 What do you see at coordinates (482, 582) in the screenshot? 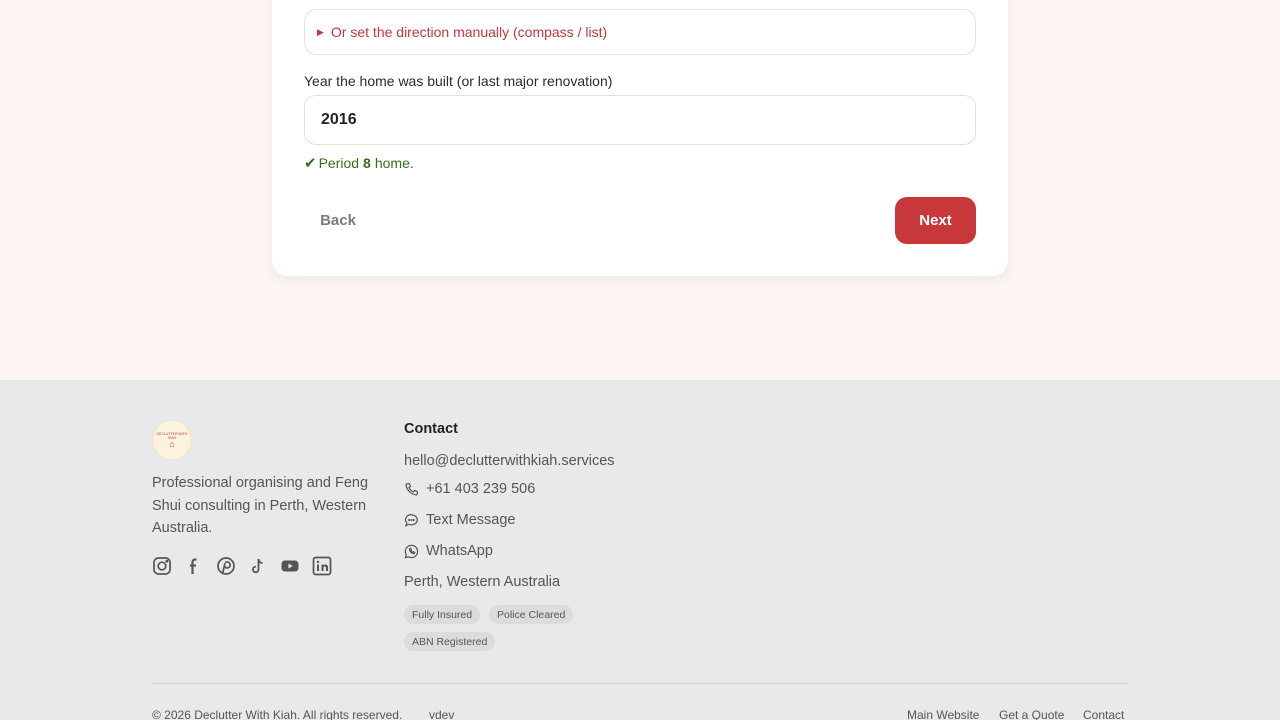
I see `location-text: Perth, Western Australia` at bounding box center [482, 582].